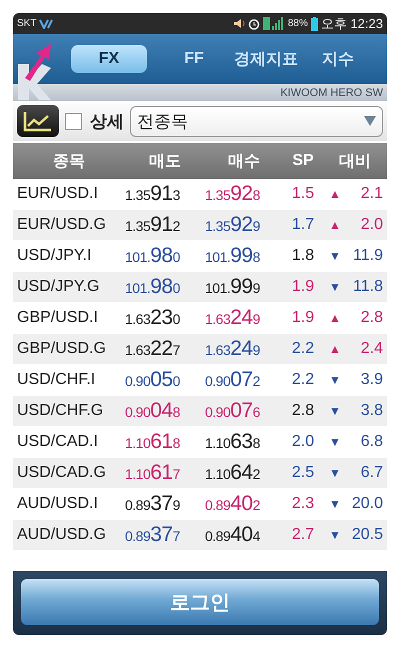 Image resolution: width=400 pixels, height=649 pixels. Describe the element at coordinates (233, 256) in the screenshot. I see `price-text: 101.998` at that location.